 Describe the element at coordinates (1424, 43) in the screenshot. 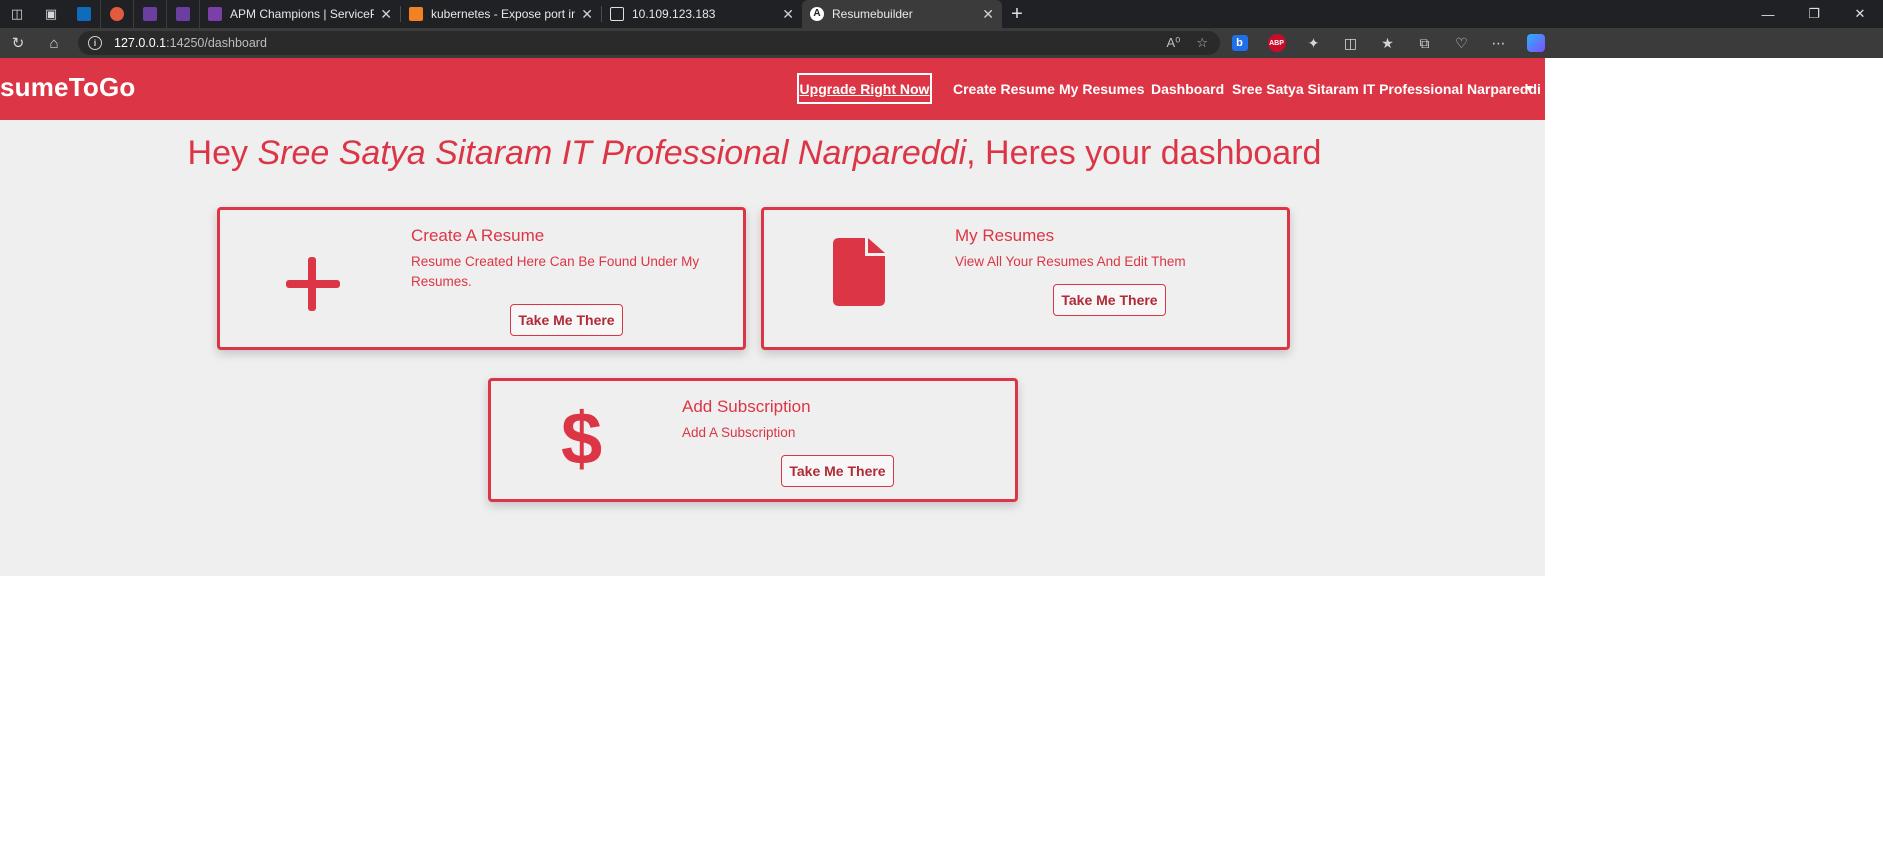

I see `collections-icon: ⧉` at that location.